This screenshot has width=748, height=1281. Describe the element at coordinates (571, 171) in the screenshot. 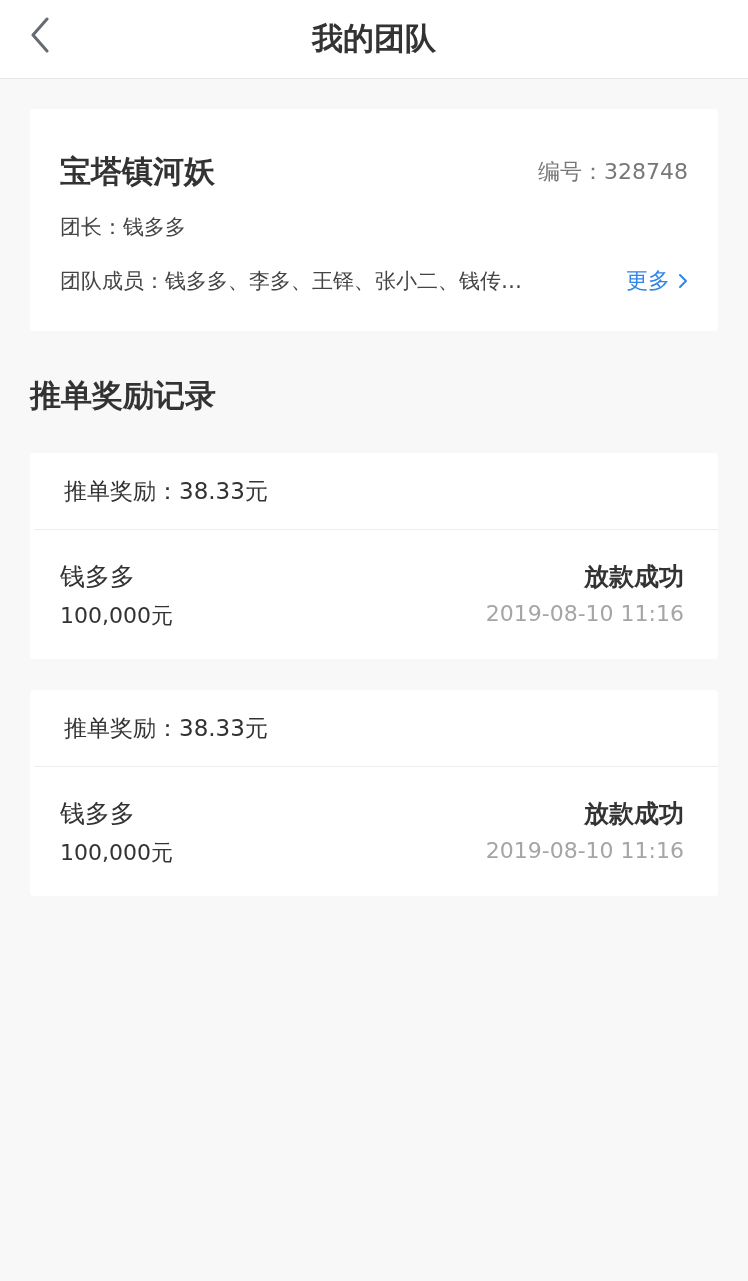

I see `number-label: 编号：` at that location.